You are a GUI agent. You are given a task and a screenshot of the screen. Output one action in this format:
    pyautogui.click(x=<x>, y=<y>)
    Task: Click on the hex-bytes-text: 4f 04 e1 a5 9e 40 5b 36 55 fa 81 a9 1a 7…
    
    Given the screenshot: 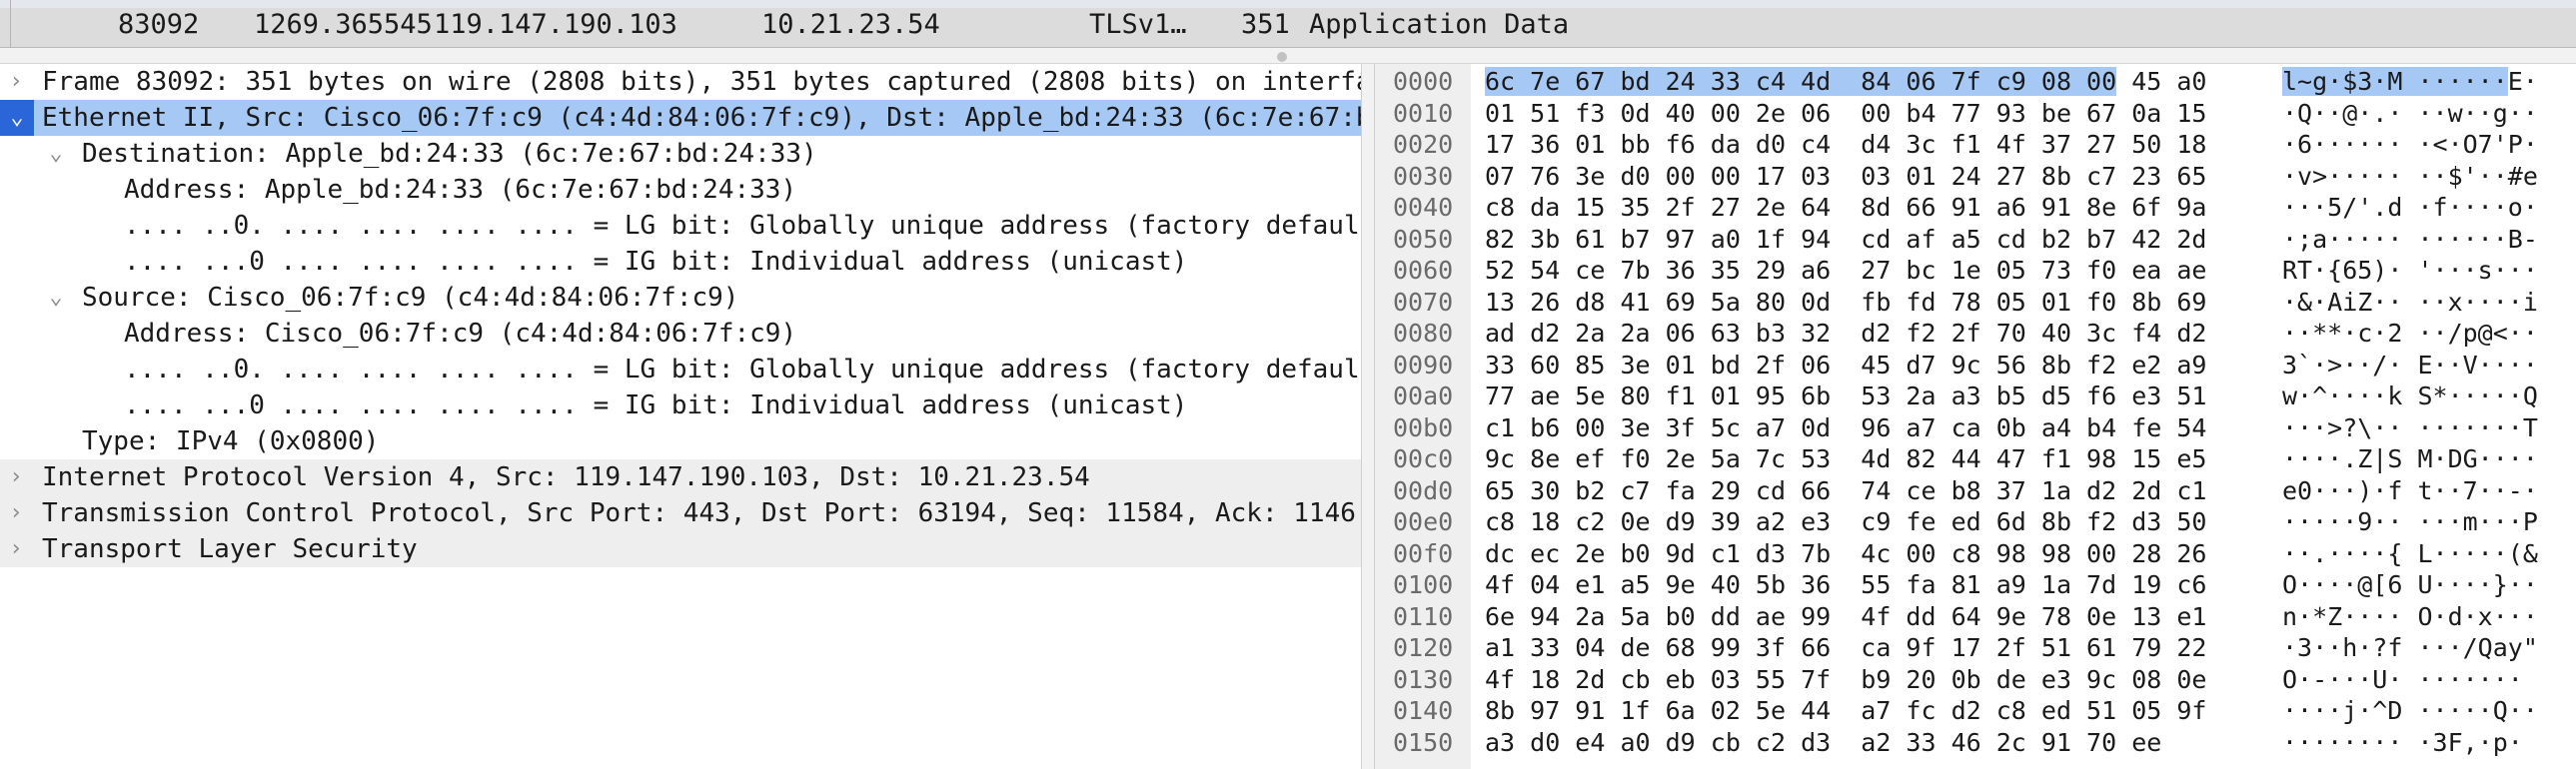 What is the action you would take?
    pyautogui.click(x=1845, y=585)
    